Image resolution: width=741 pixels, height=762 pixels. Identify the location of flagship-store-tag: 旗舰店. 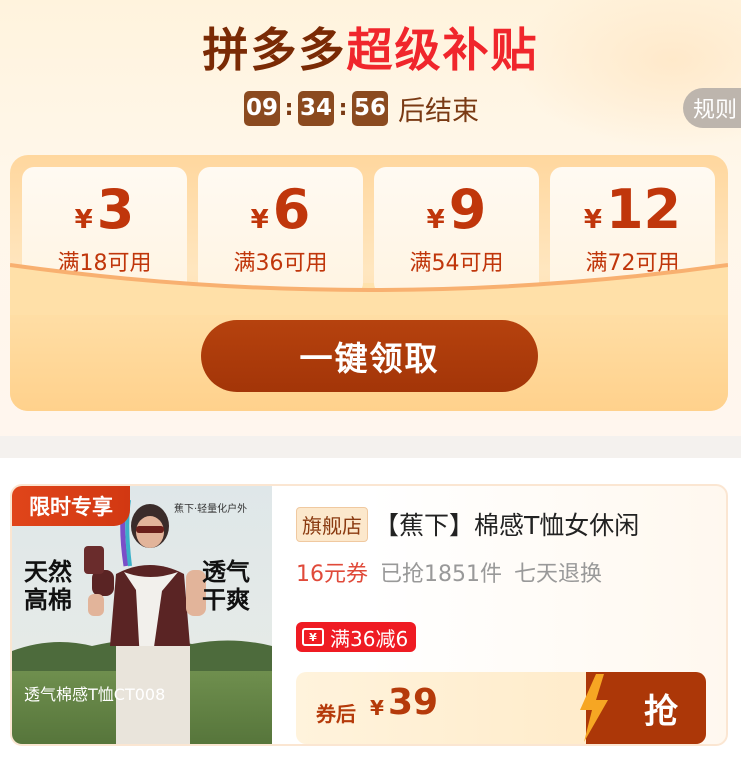
(332, 524).